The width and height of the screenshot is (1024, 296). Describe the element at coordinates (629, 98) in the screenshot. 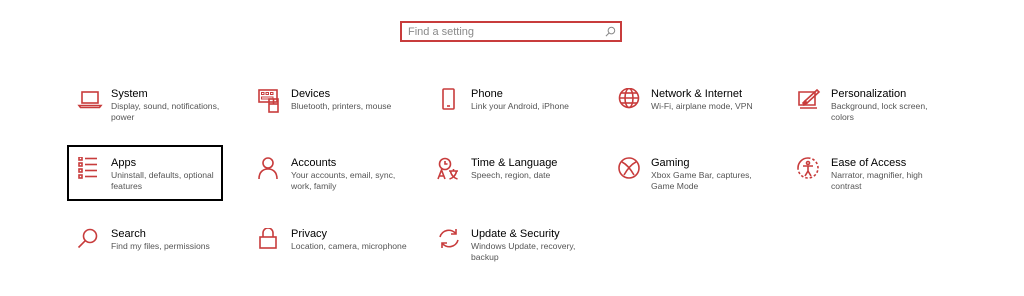

I see `globe-icon` at that location.